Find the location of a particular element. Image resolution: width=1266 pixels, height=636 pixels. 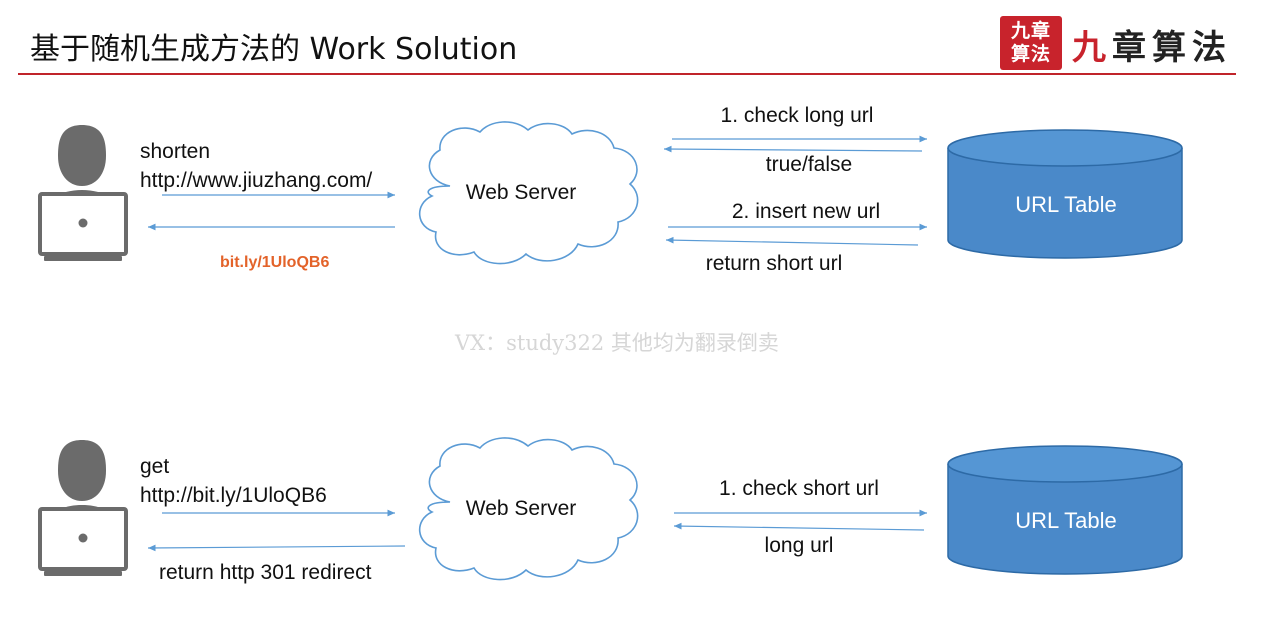

insert-response-arrow is located at coordinates (792, 241).